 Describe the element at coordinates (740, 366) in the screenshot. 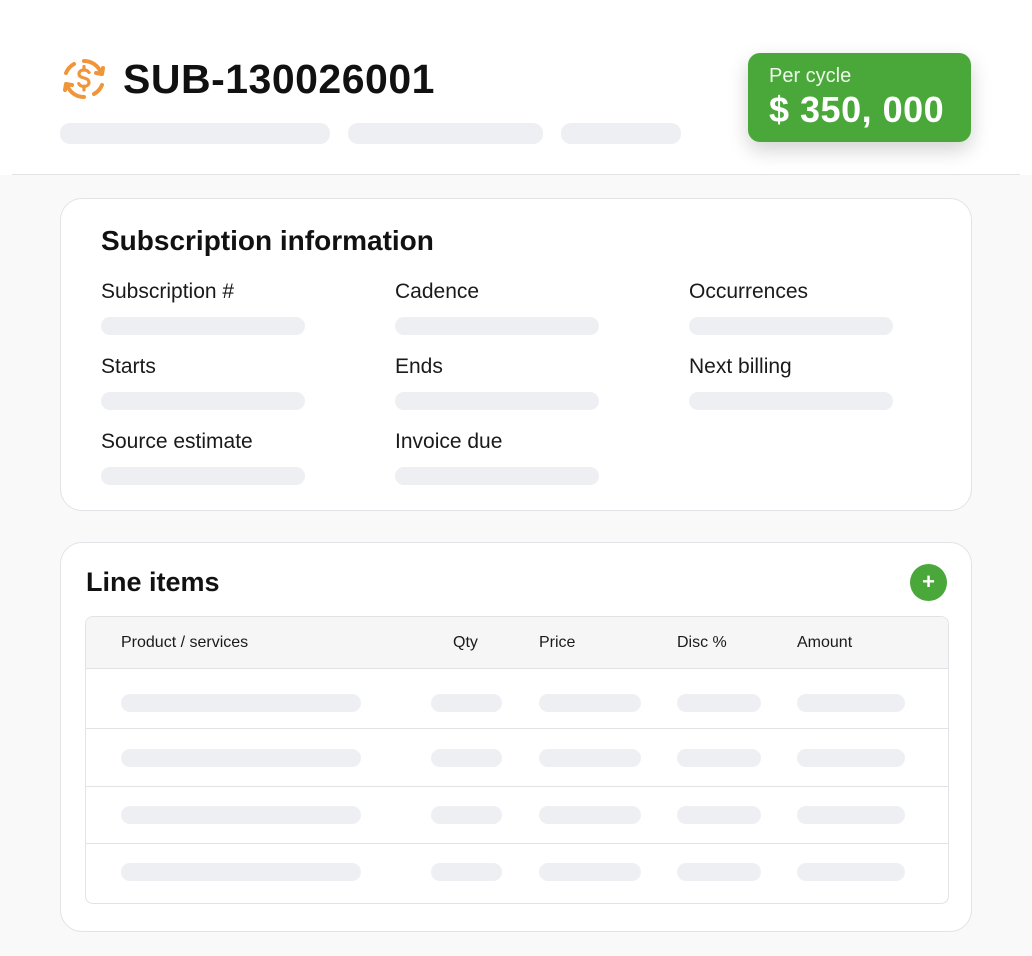

I see `field-label-next-billing: Next billing` at that location.